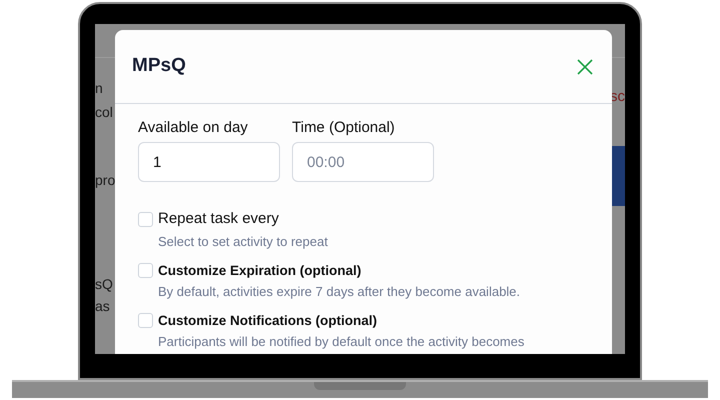 Image resolution: width=720 pixels, height=400 pixels. I want to click on option-description: Select to set activity to repeat, so click(243, 242).